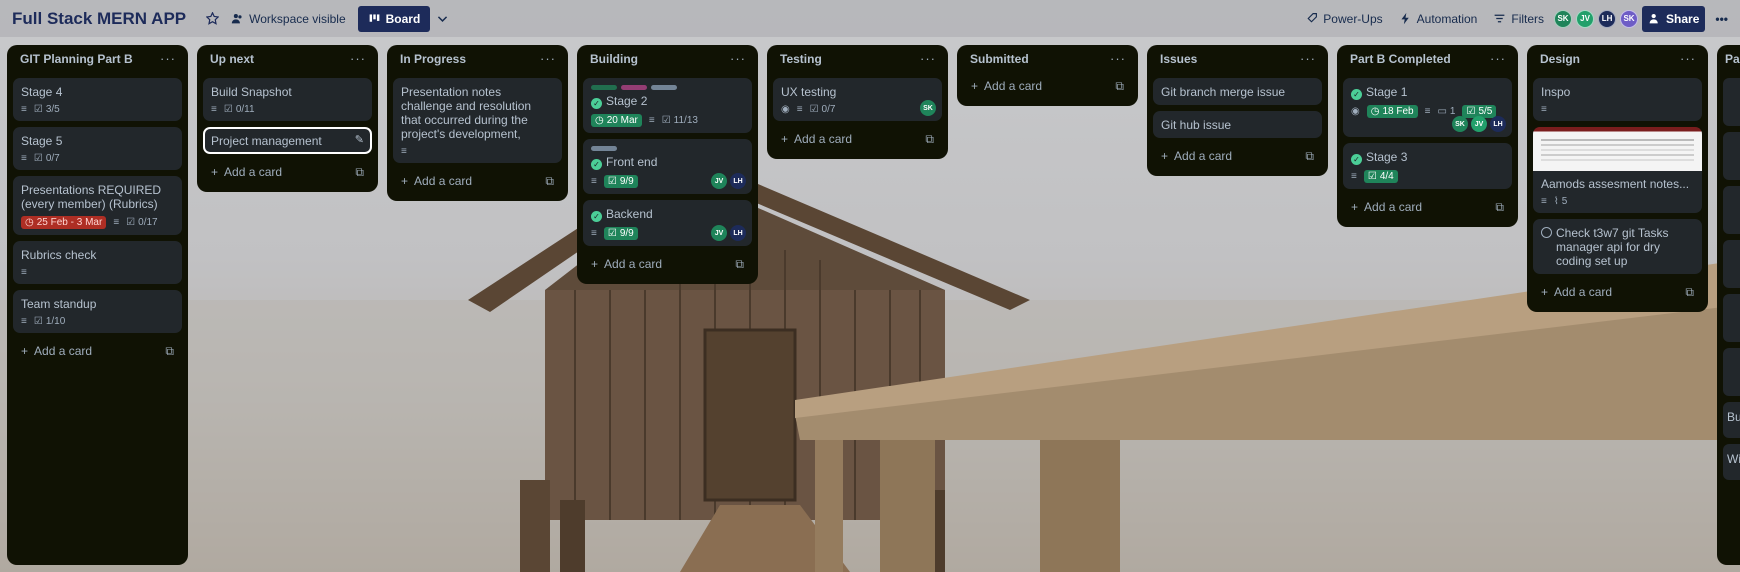 The height and width of the screenshot is (572, 1740). I want to click on list-title: In Progress, so click(433, 59).